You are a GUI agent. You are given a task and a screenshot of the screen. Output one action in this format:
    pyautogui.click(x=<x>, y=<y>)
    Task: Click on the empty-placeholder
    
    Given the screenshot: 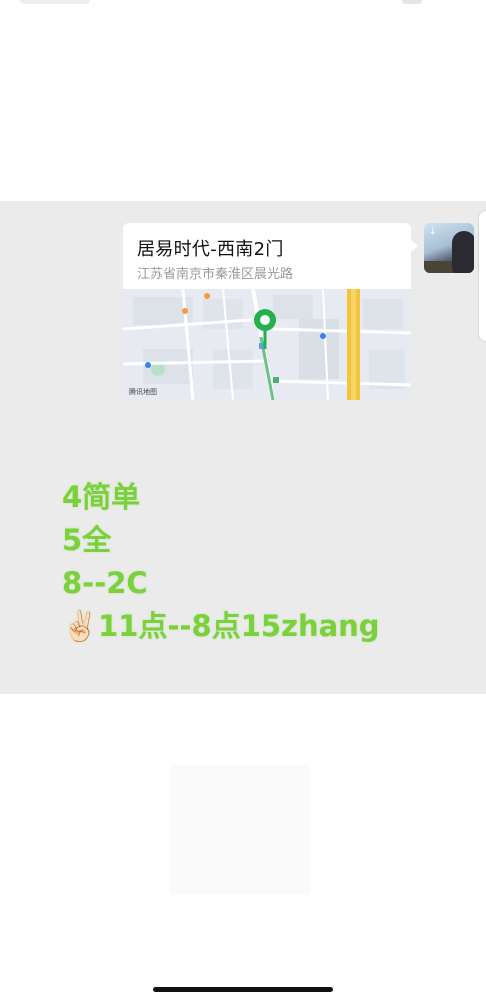 What is the action you would take?
    pyautogui.click(x=240, y=830)
    